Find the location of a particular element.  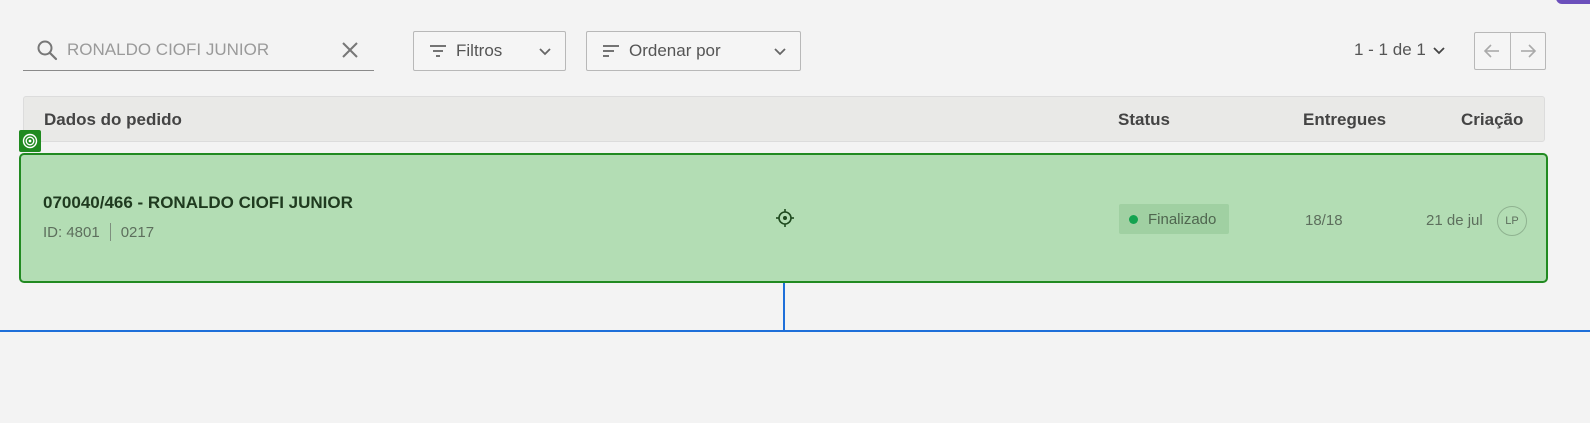

status-badge: Finalizado is located at coordinates (1174, 219).